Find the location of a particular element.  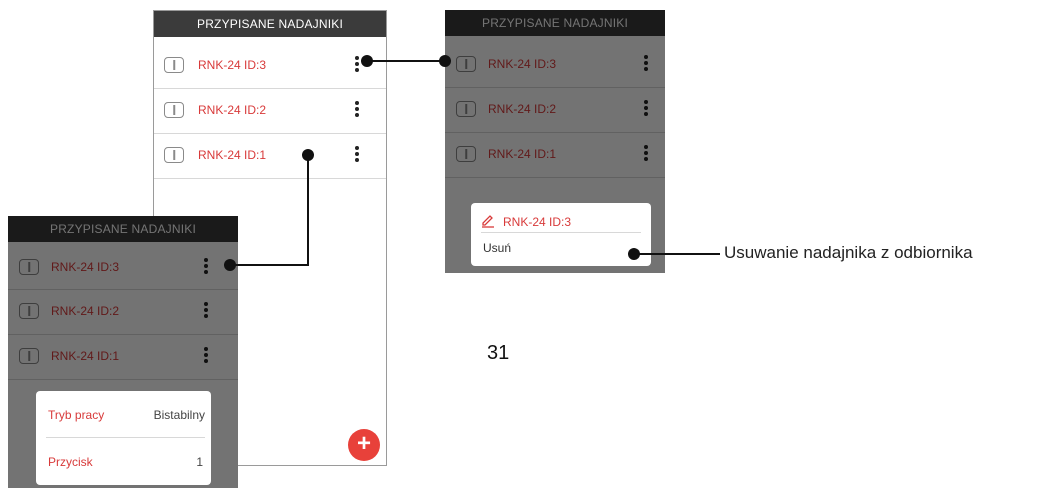

page-number: 31 is located at coordinates (498, 353).